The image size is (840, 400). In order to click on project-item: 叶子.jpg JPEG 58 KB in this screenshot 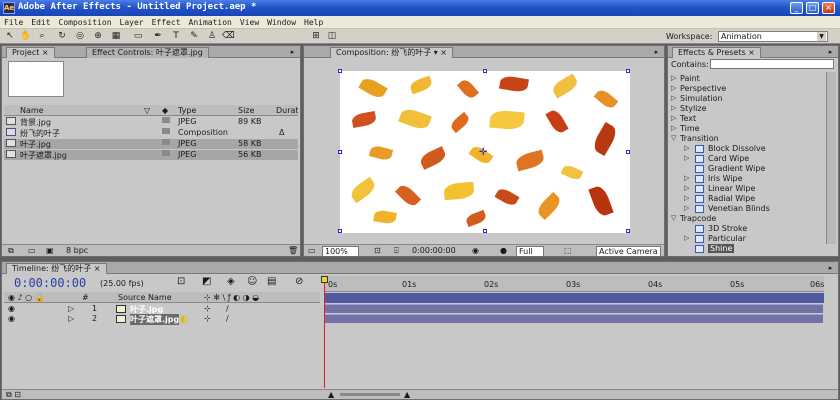, I will do `click(151, 144)`.